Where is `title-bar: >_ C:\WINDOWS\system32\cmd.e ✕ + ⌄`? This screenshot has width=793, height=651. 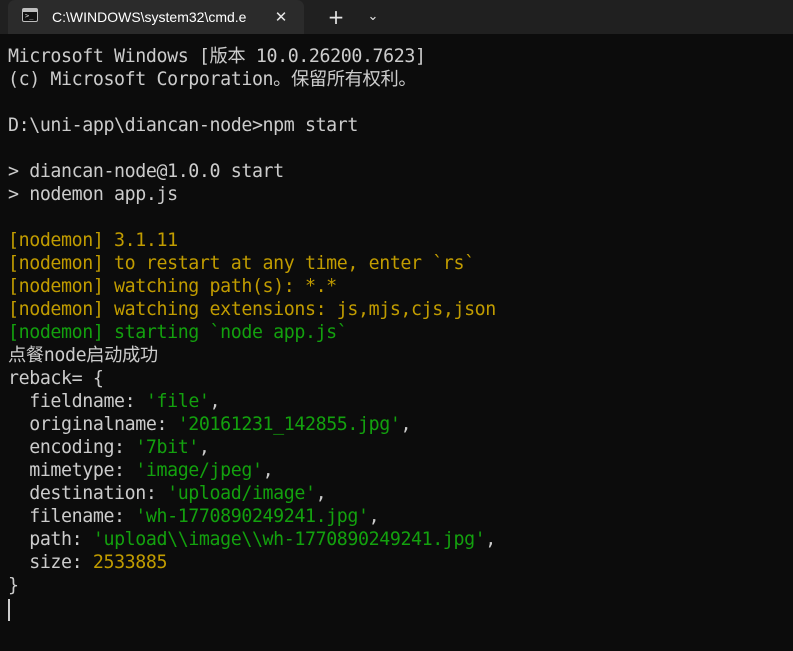 title-bar: >_ C:\WINDOWS\system32\cmd.e ✕ + ⌄ is located at coordinates (396, 17).